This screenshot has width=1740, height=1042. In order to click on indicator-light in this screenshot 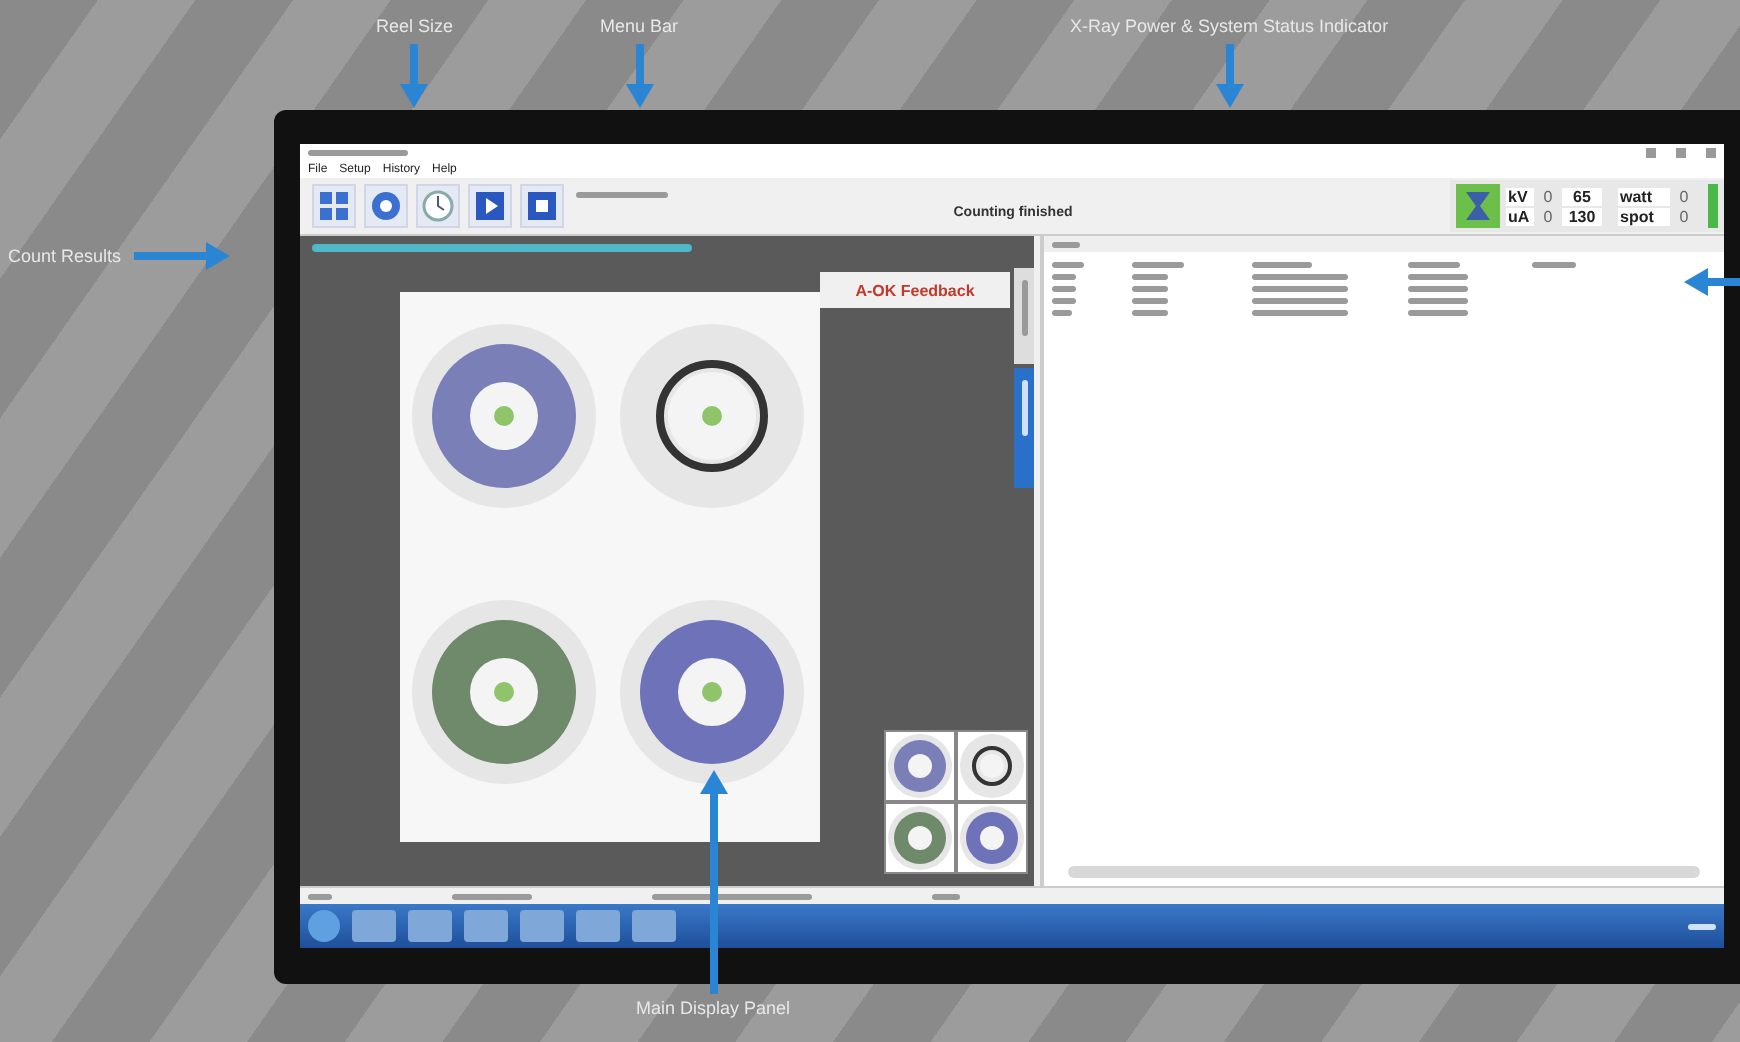, I will do `click(1713, 206)`.